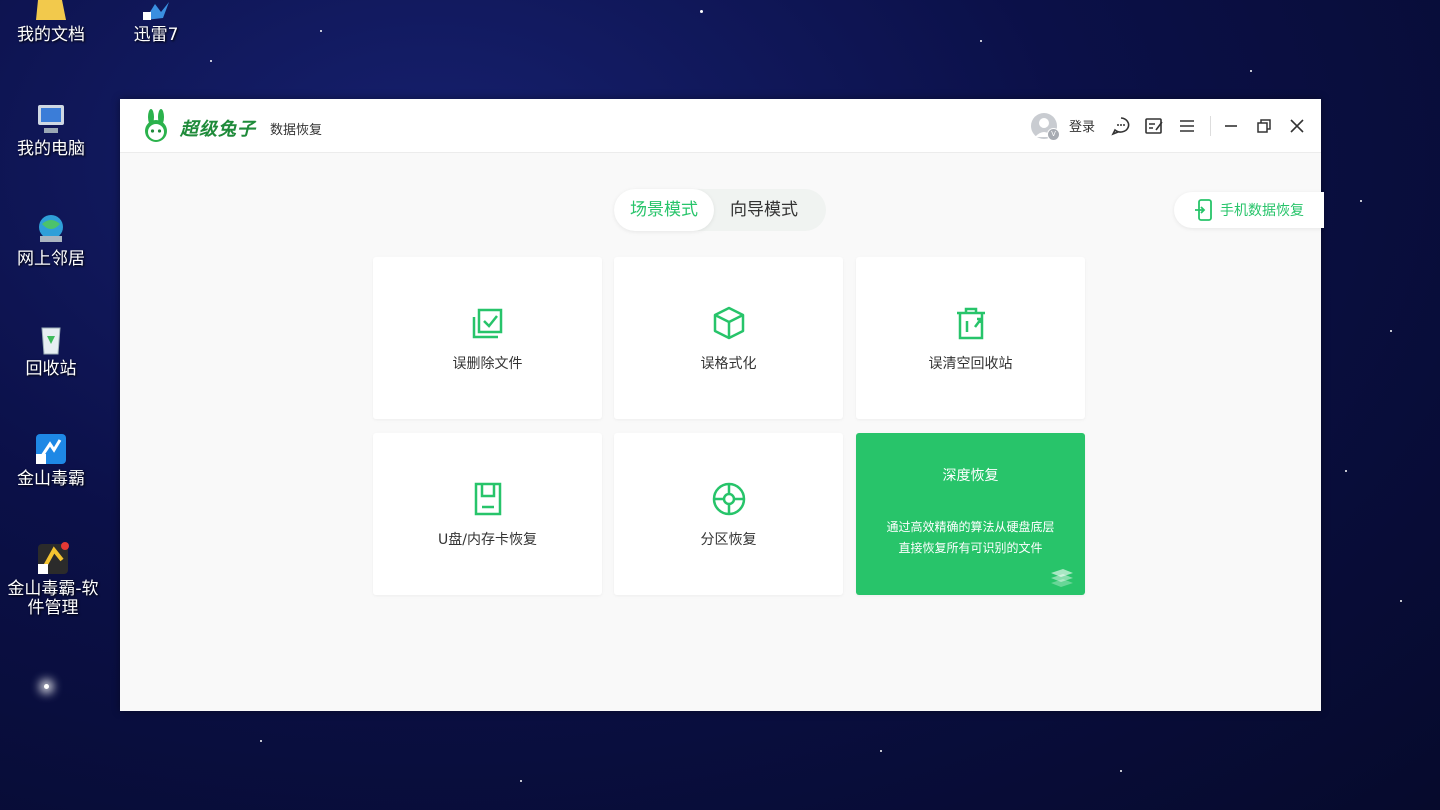  I want to click on card-deleted-files: 误删除文件, so click(487, 338).